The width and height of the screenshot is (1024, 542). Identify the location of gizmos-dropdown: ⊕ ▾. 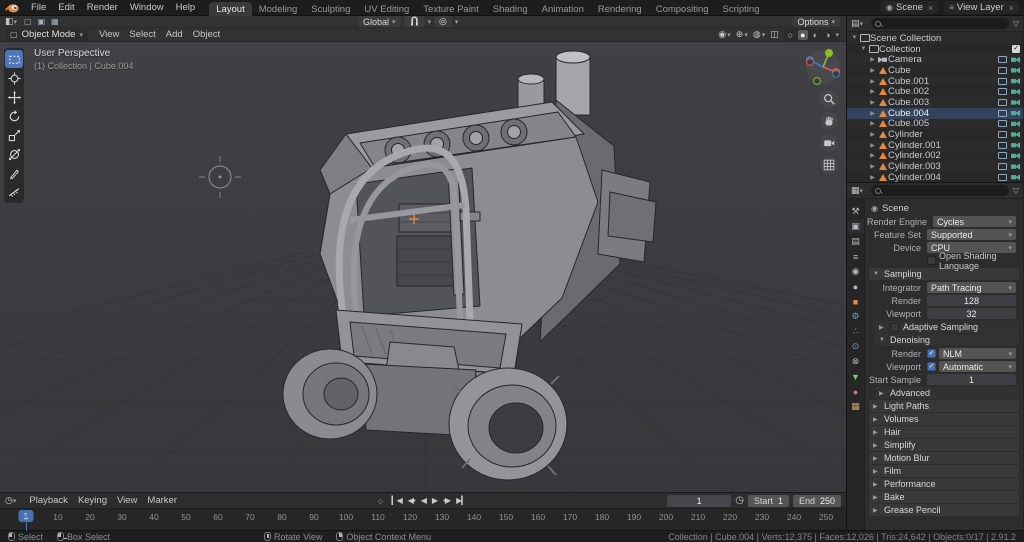
(742, 34).